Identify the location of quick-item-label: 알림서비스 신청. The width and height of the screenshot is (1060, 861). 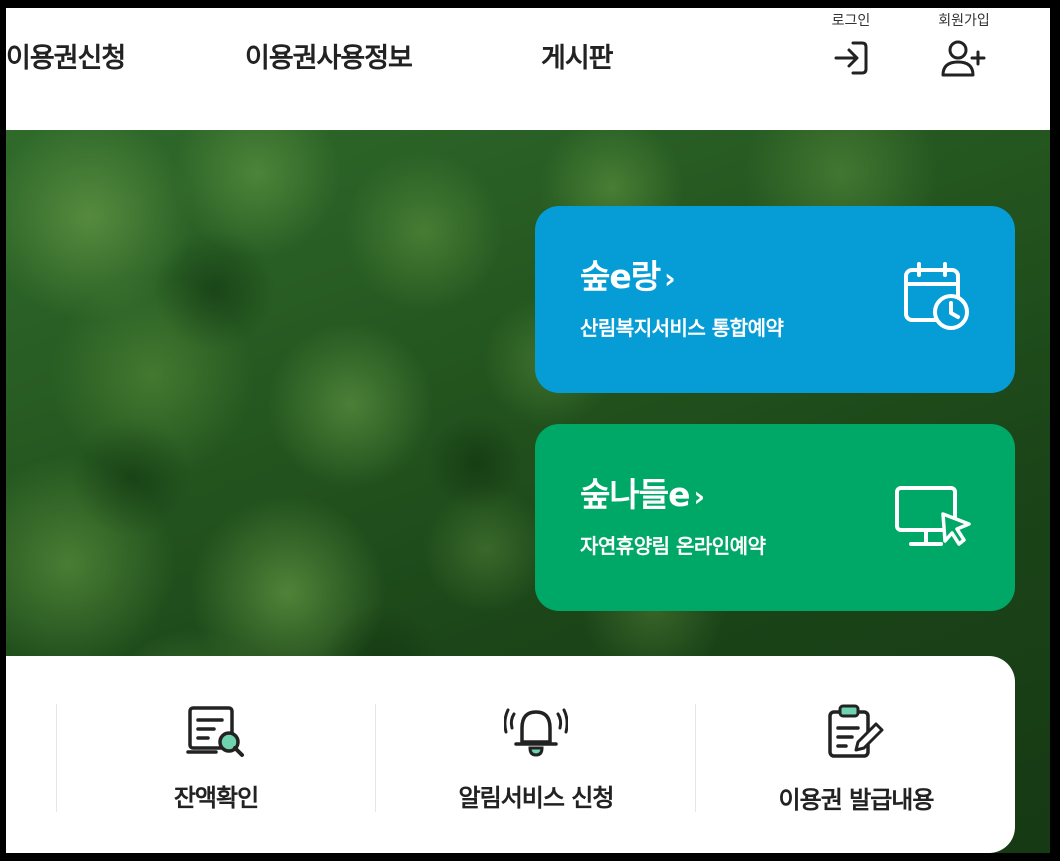
(536, 798).